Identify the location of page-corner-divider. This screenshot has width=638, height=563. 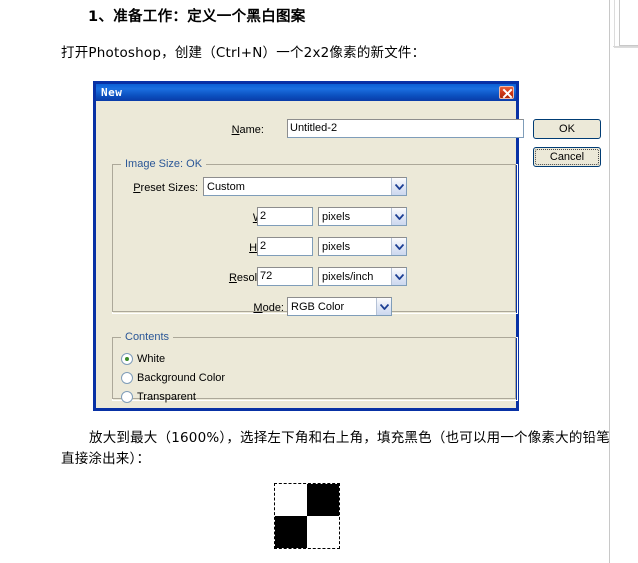
(625, 46).